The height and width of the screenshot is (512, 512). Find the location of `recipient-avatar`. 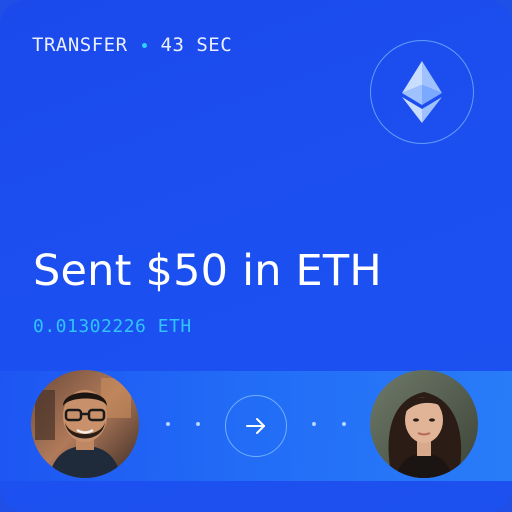

recipient-avatar is located at coordinates (424, 424).